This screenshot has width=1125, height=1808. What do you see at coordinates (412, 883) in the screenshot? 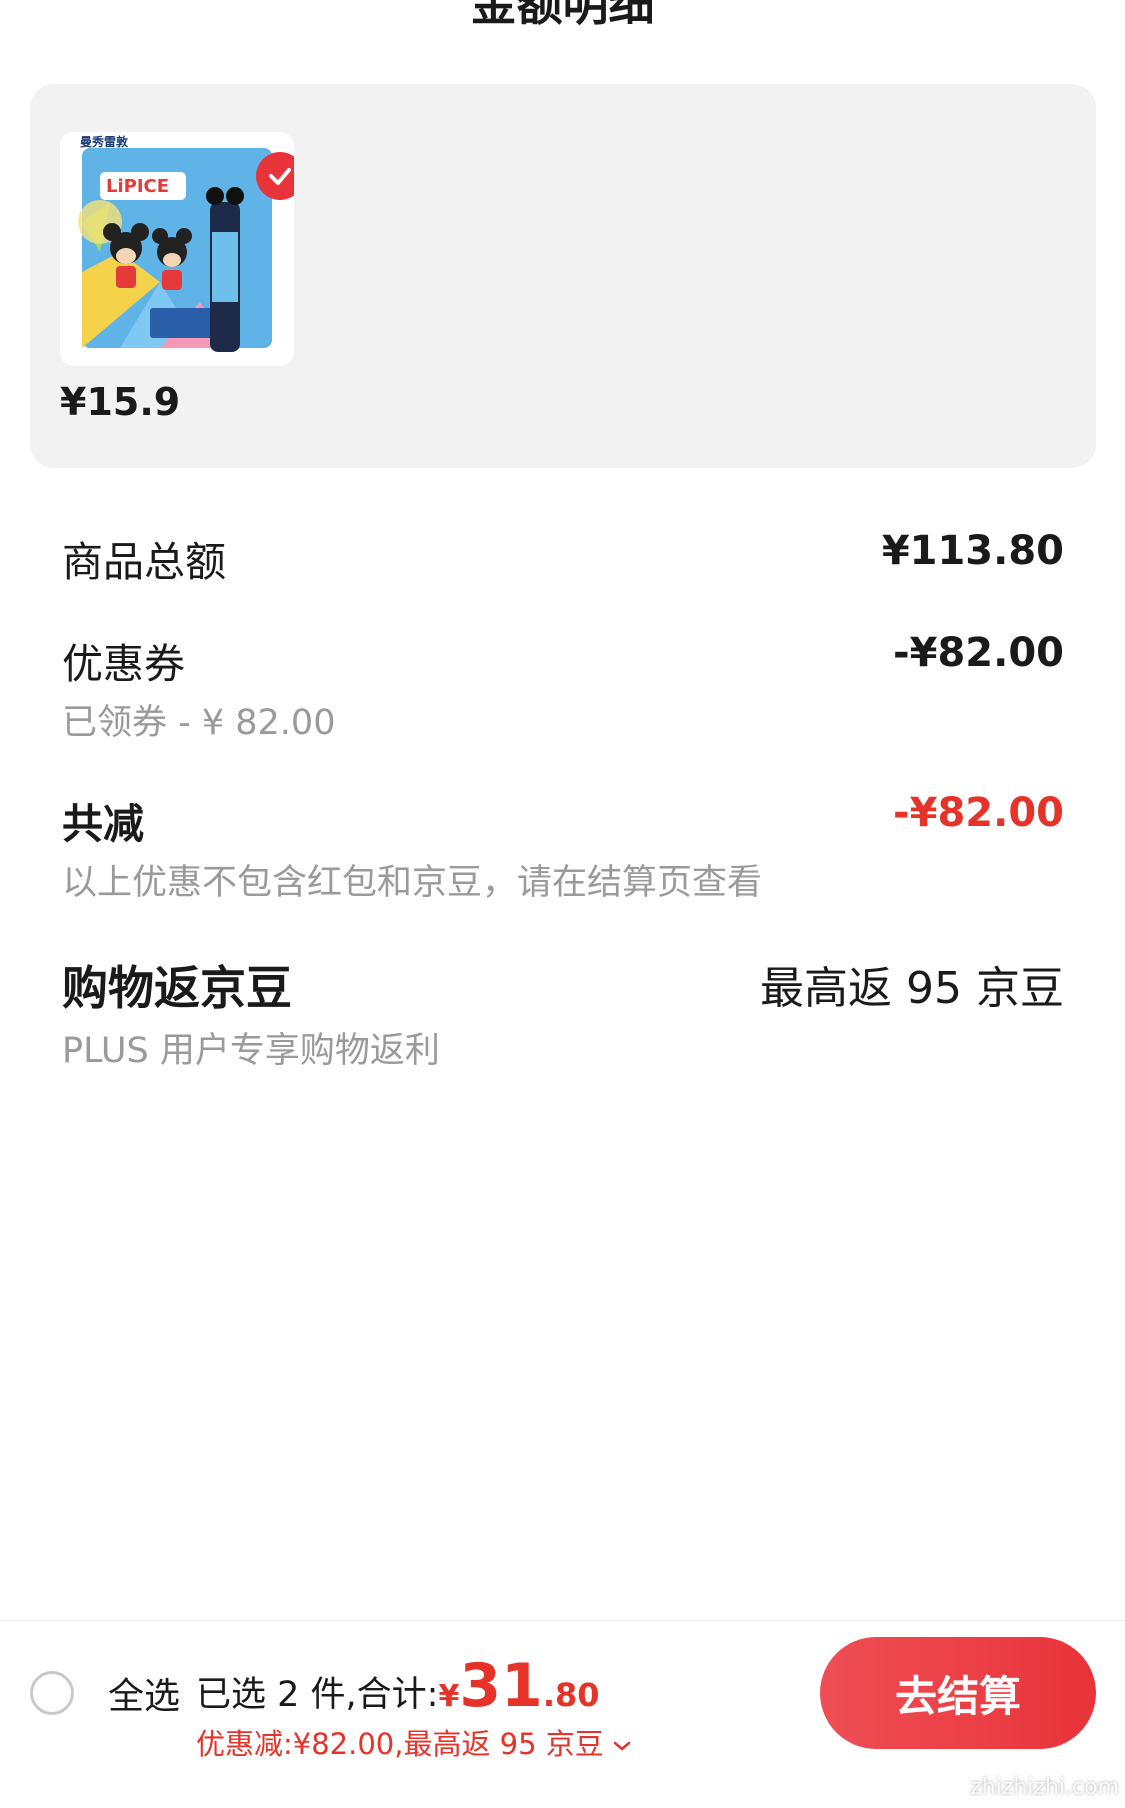
I see `reduction-note: 以上优惠不包含红包和京豆，请在结算页查看` at bounding box center [412, 883].